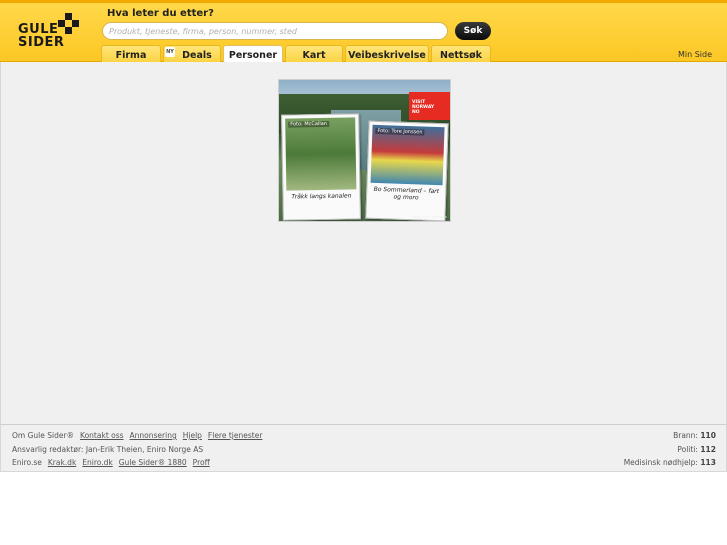  Describe the element at coordinates (429, 217) in the screenshot. I see `ad-footnote: Foto: Visit Telemark` at that location.